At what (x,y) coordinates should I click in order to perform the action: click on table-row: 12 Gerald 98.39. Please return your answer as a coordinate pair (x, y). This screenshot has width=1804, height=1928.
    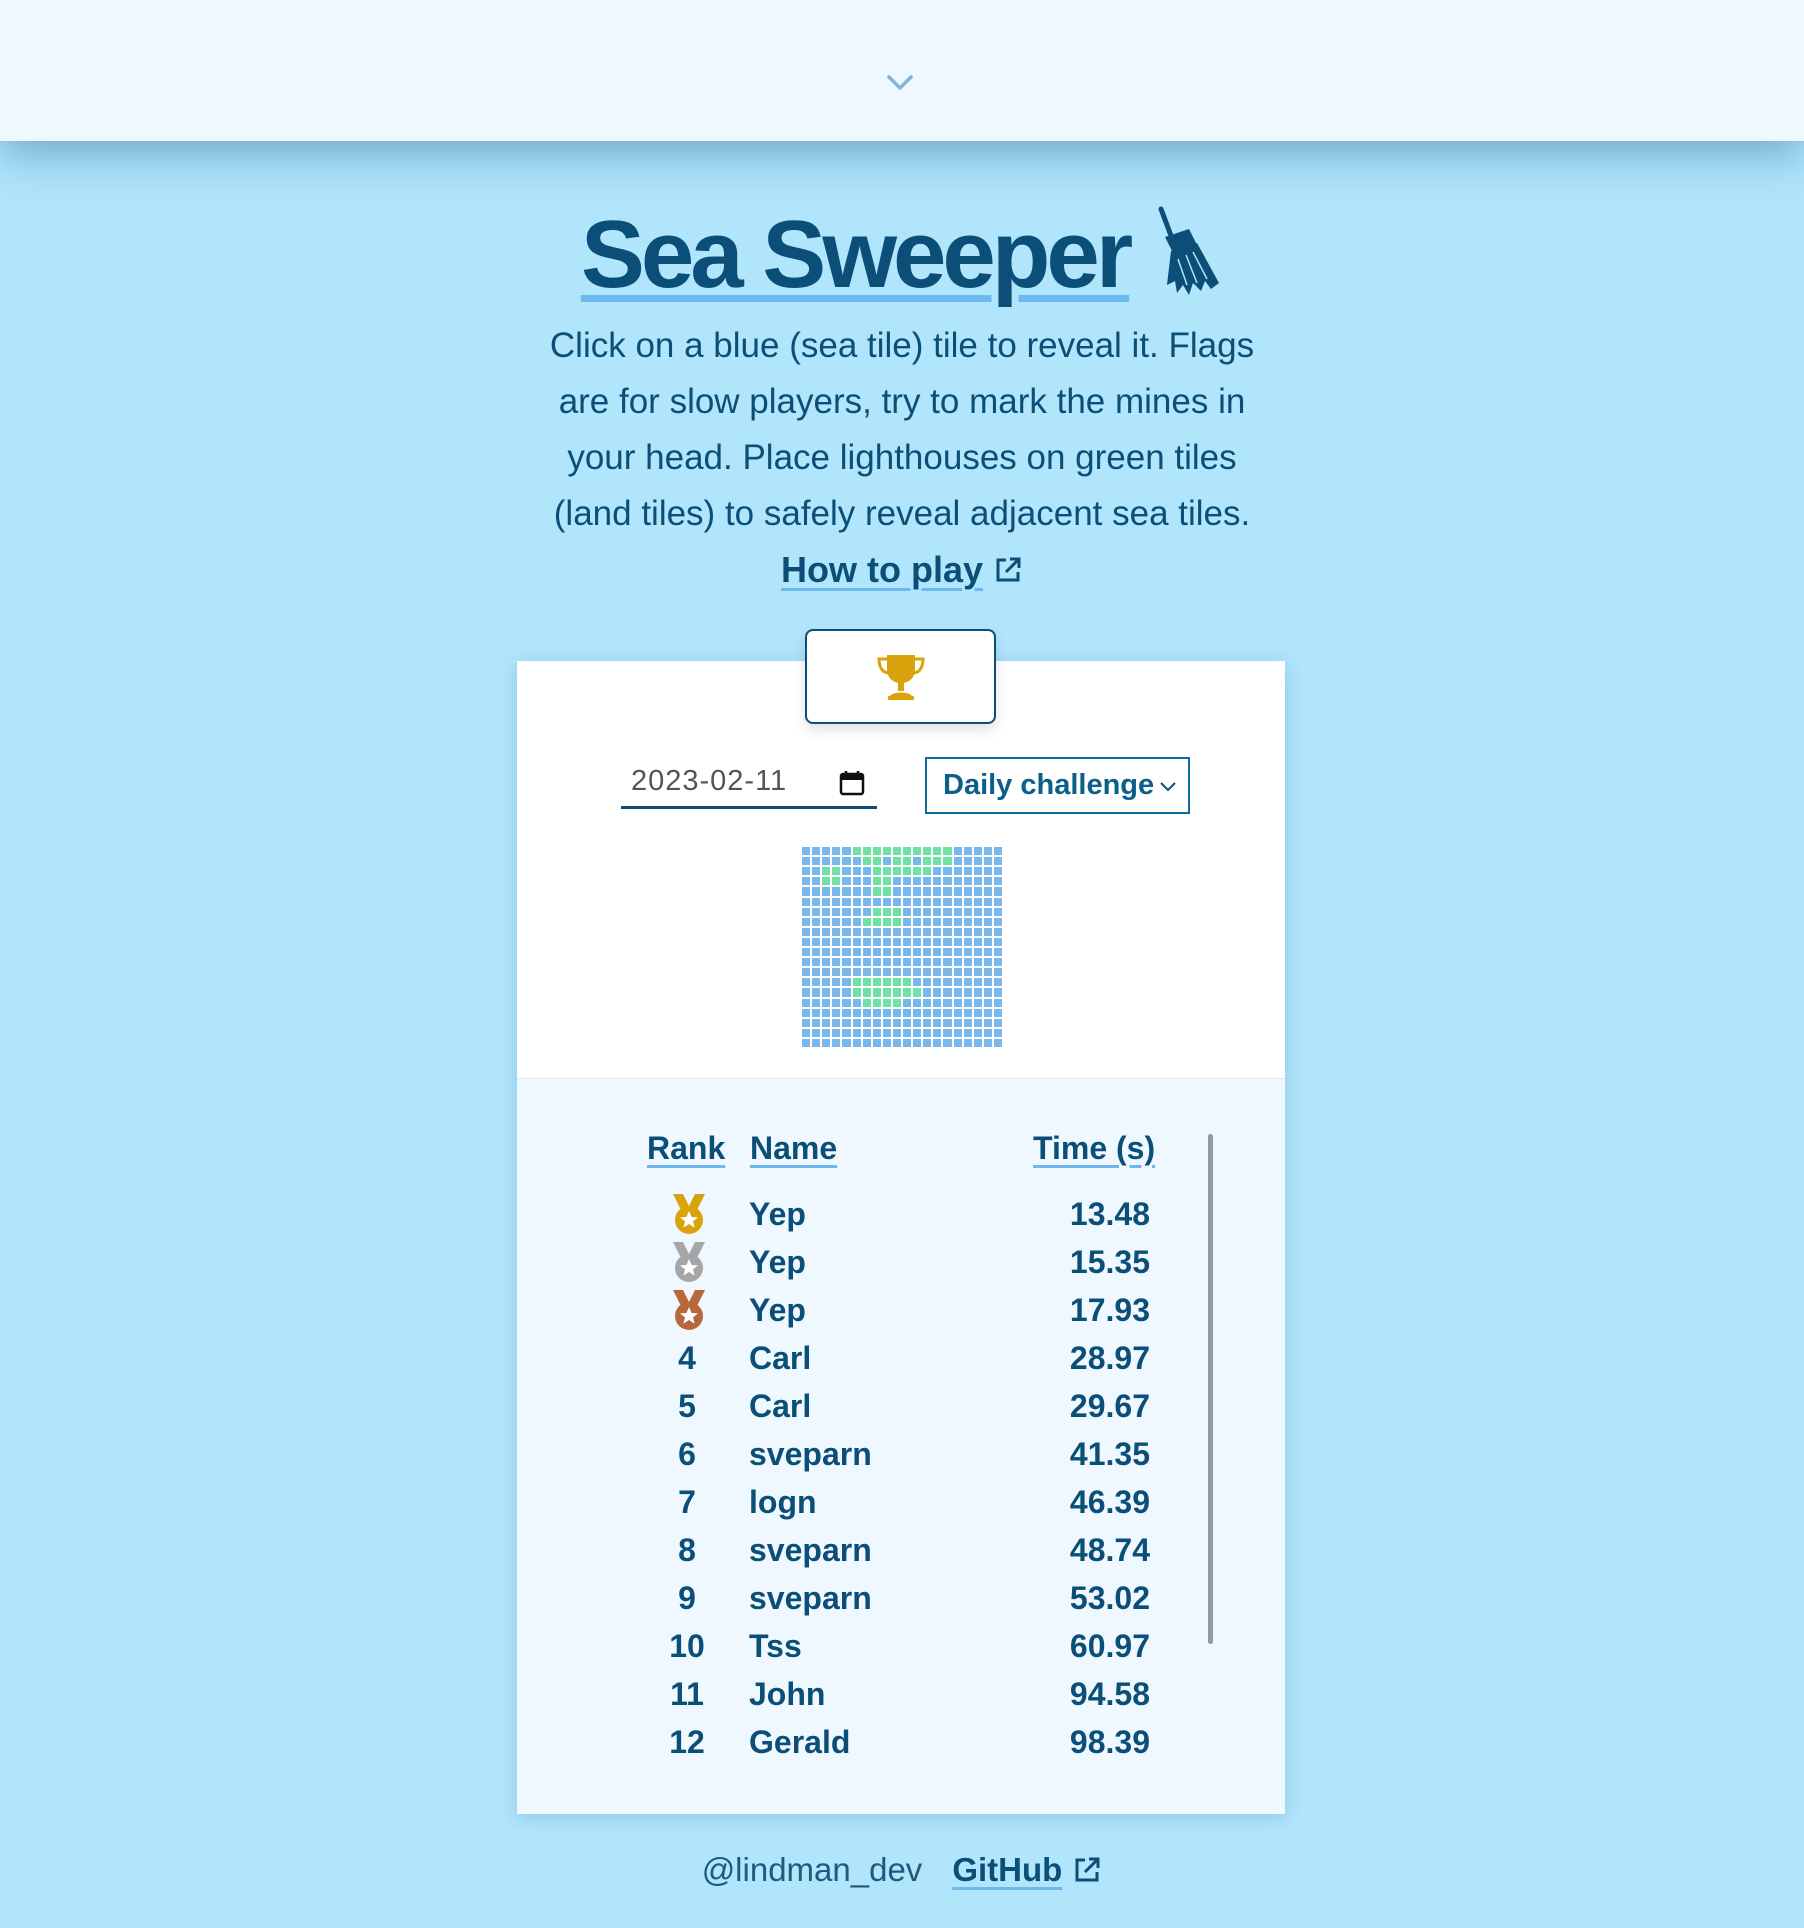
    Looking at the image, I should click on (901, 1742).